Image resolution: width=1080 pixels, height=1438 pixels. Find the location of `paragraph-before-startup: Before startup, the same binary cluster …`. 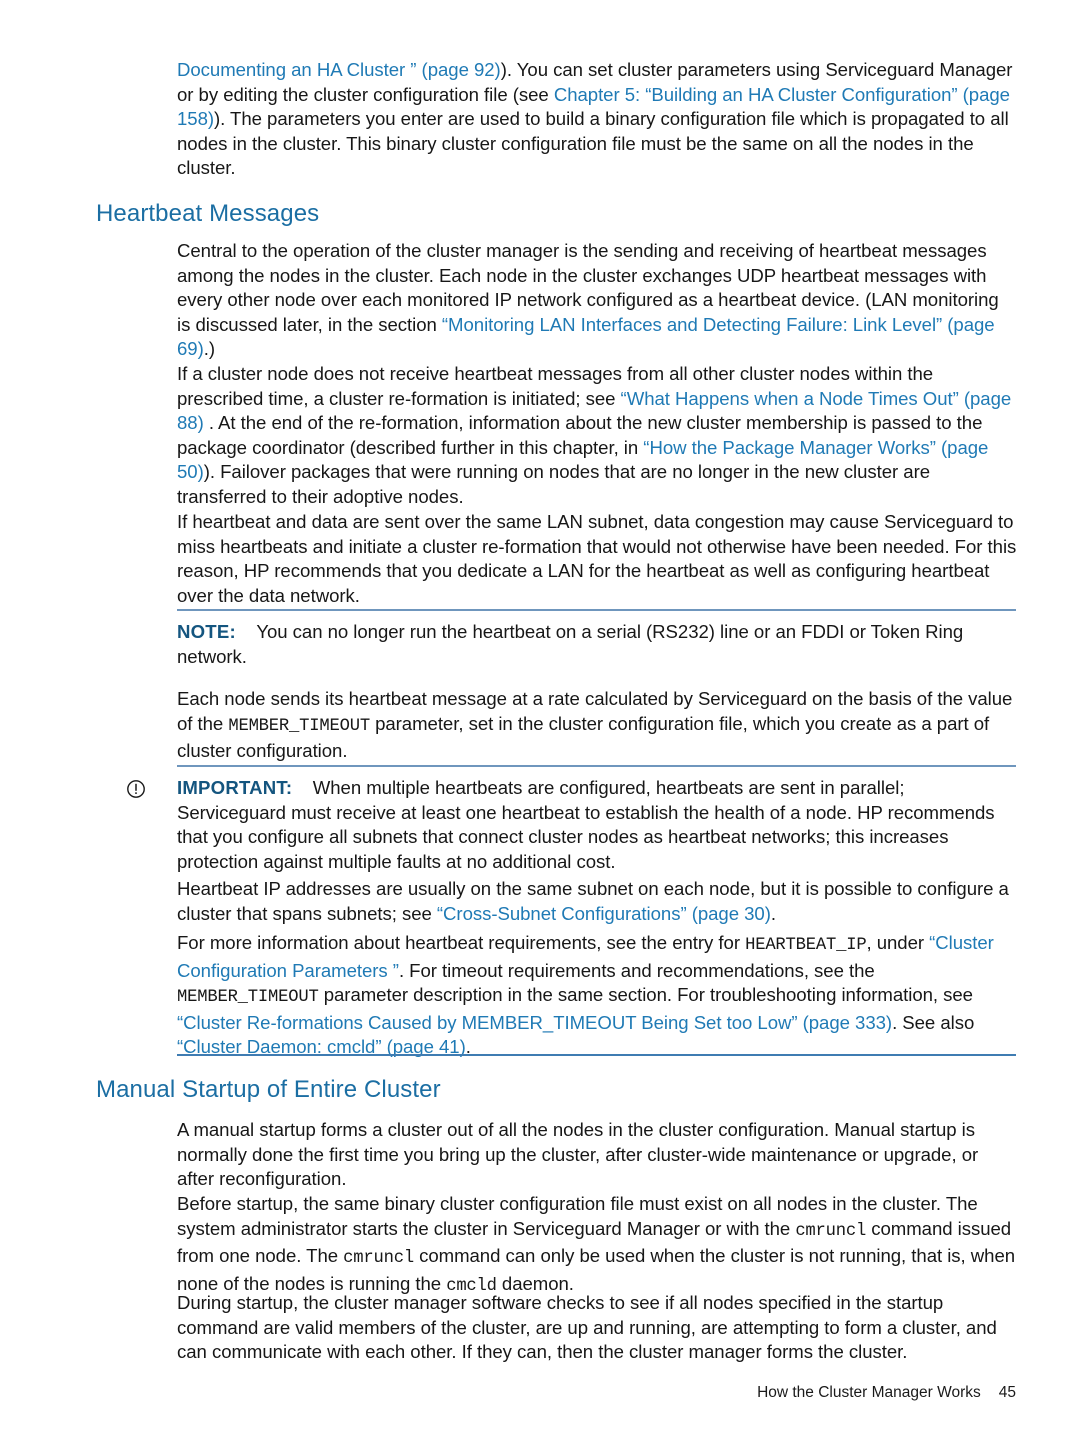

paragraph-before-startup: Before startup, the same binary cluster … is located at coordinates (597, 1245).